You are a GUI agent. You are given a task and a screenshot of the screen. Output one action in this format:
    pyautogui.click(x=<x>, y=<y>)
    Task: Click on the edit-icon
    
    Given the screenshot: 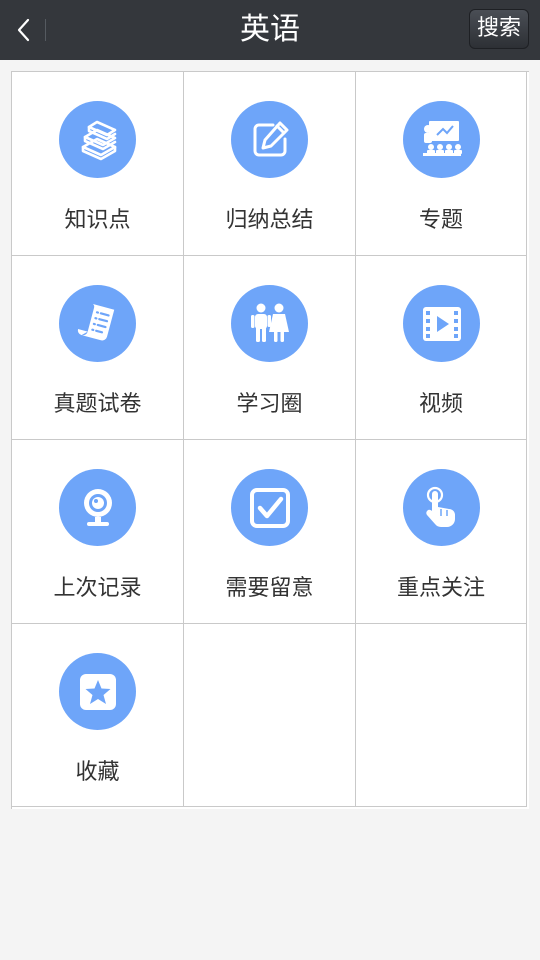 What is the action you would take?
    pyautogui.click(x=270, y=138)
    